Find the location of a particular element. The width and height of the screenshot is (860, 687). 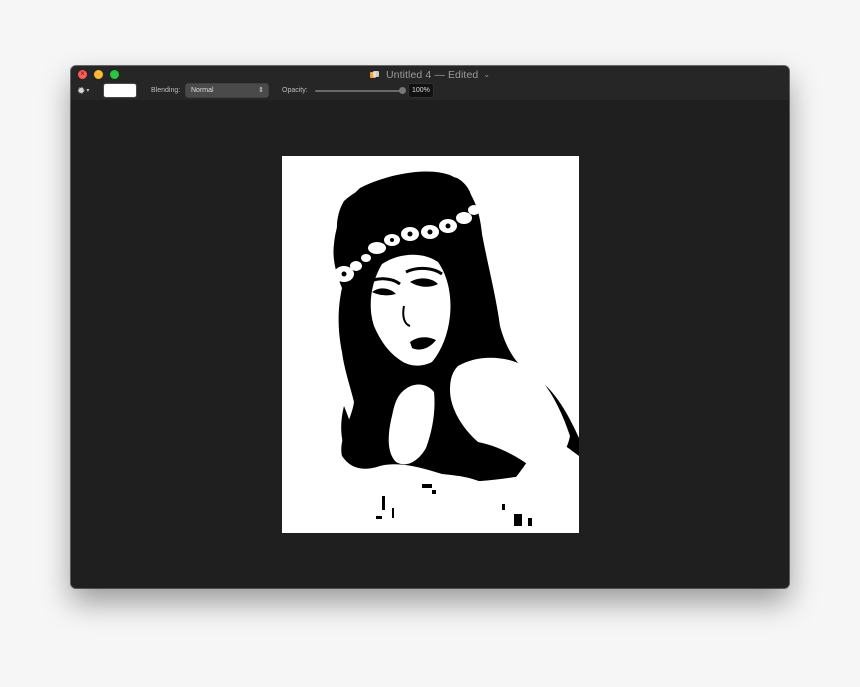

blending-label: Blending: is located at coordinates (166, 90).